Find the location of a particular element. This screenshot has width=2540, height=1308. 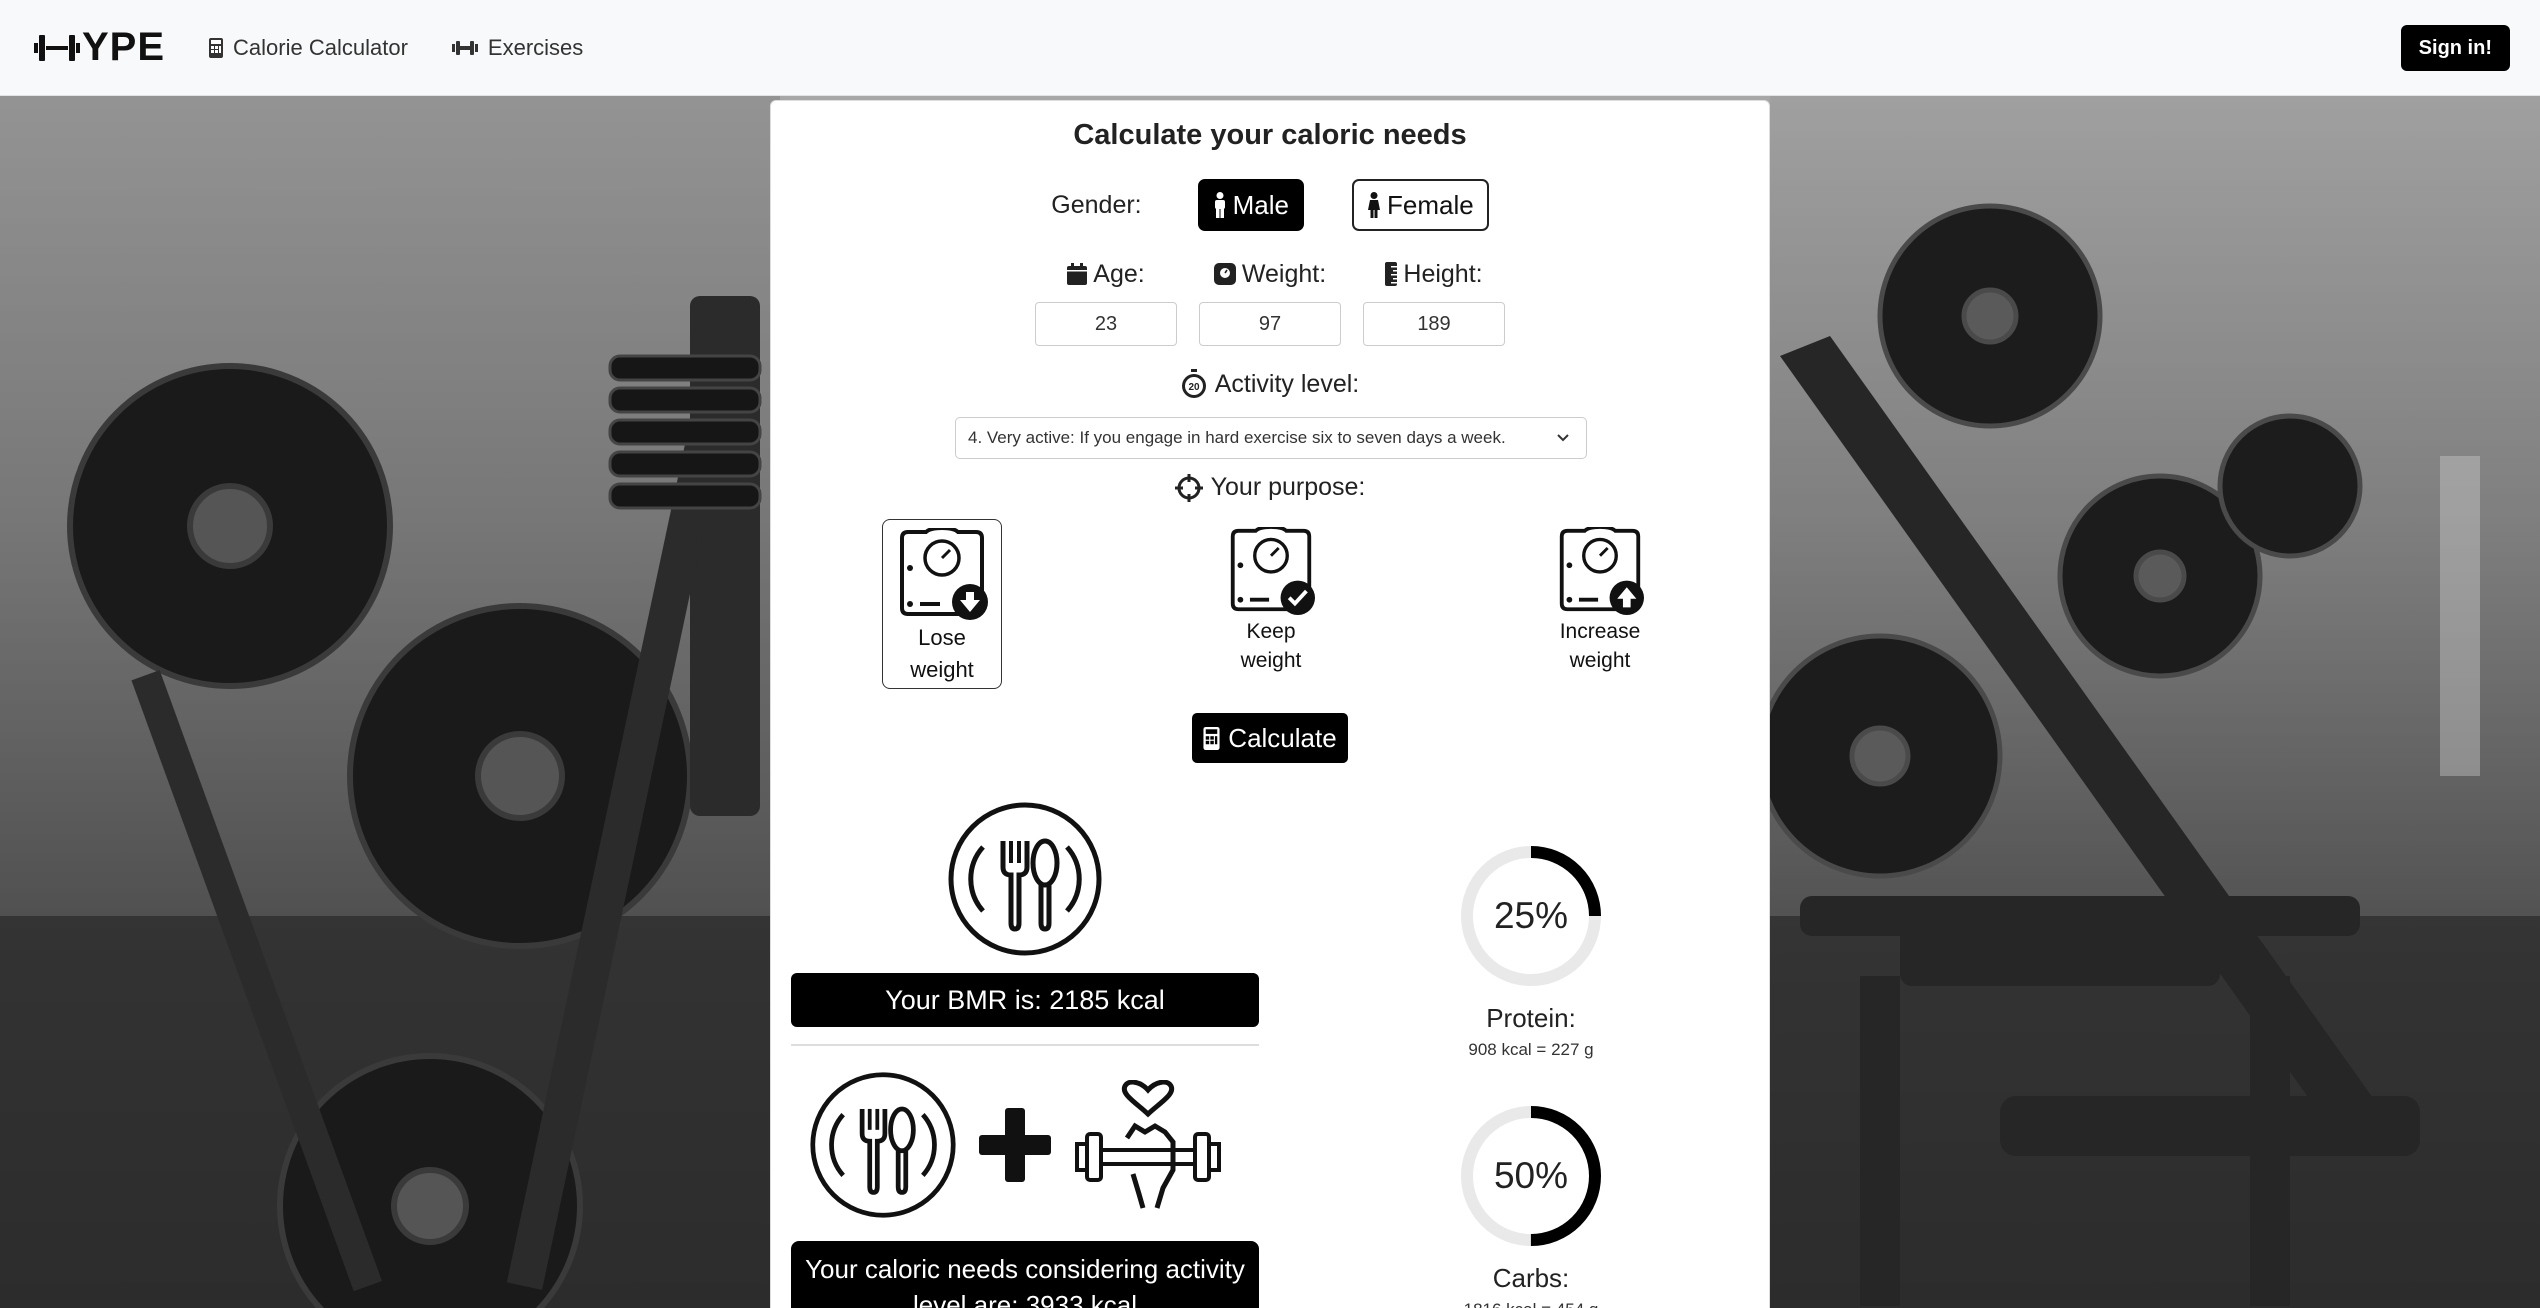

ruler-icon is located at coordinates (1391, 274).